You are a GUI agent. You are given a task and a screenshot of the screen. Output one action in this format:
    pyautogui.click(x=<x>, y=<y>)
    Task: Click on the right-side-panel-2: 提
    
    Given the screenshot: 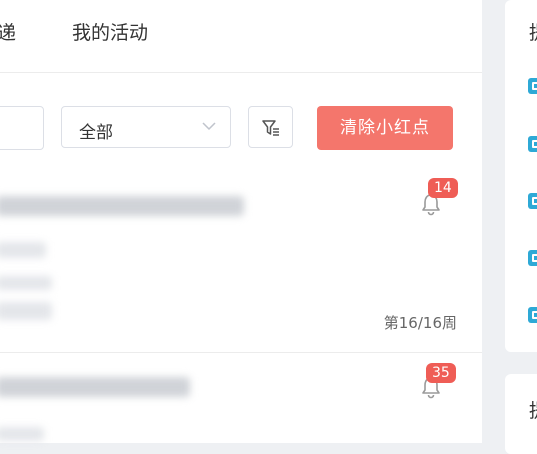 What is the action you would take?
    pyautogui.click(x=521, y=414)
    